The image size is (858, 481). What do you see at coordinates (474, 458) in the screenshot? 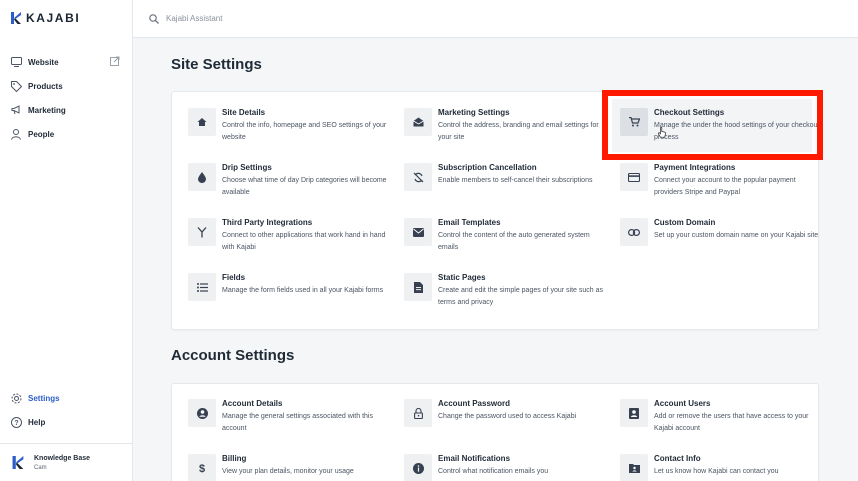
I see `item-title: Email Notifications` at bounding box center [474, 458].